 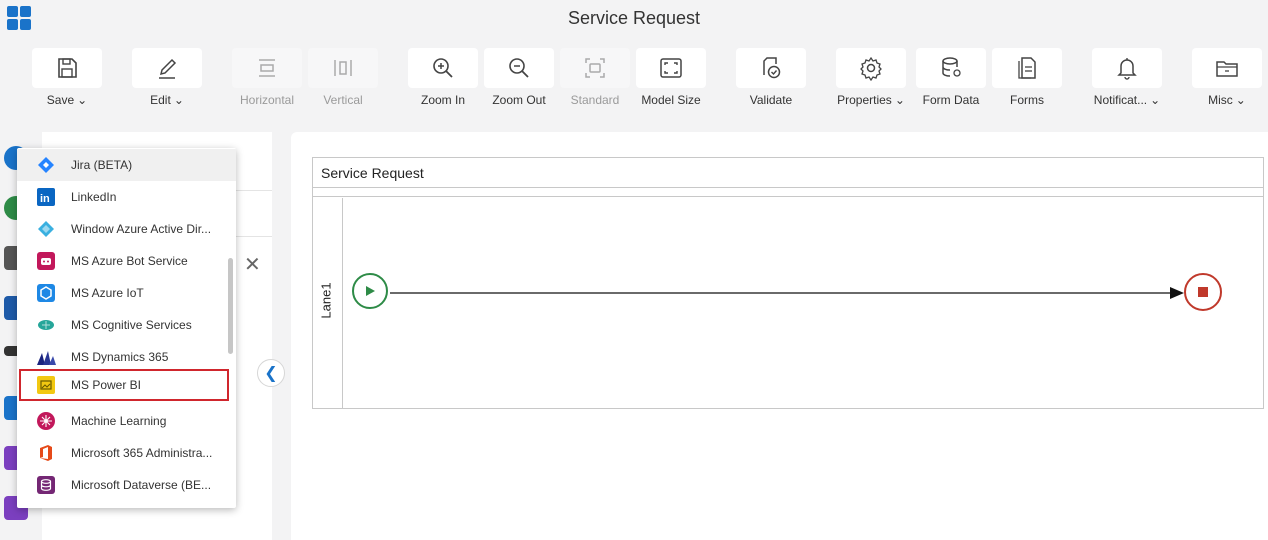 What do you see at coordinates (772, 68) in the screenshot?
I see `validate-icon` at bounding box center [772, 68].